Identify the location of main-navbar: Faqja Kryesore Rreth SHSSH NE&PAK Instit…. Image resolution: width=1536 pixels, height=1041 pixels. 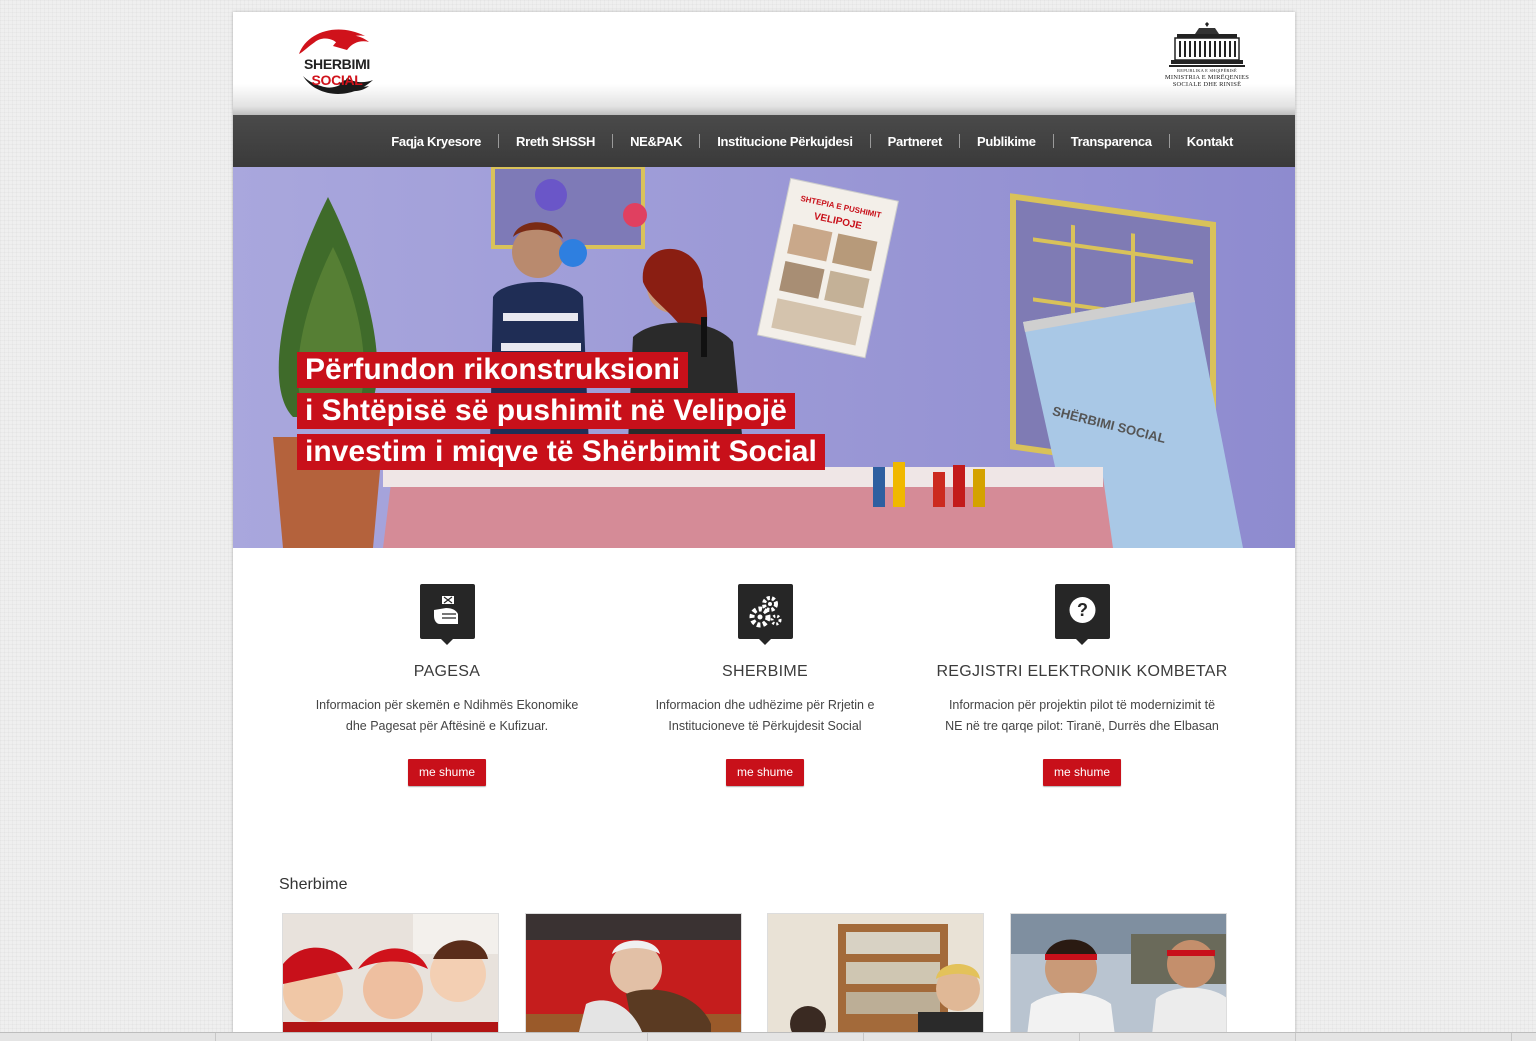
(764, 143).